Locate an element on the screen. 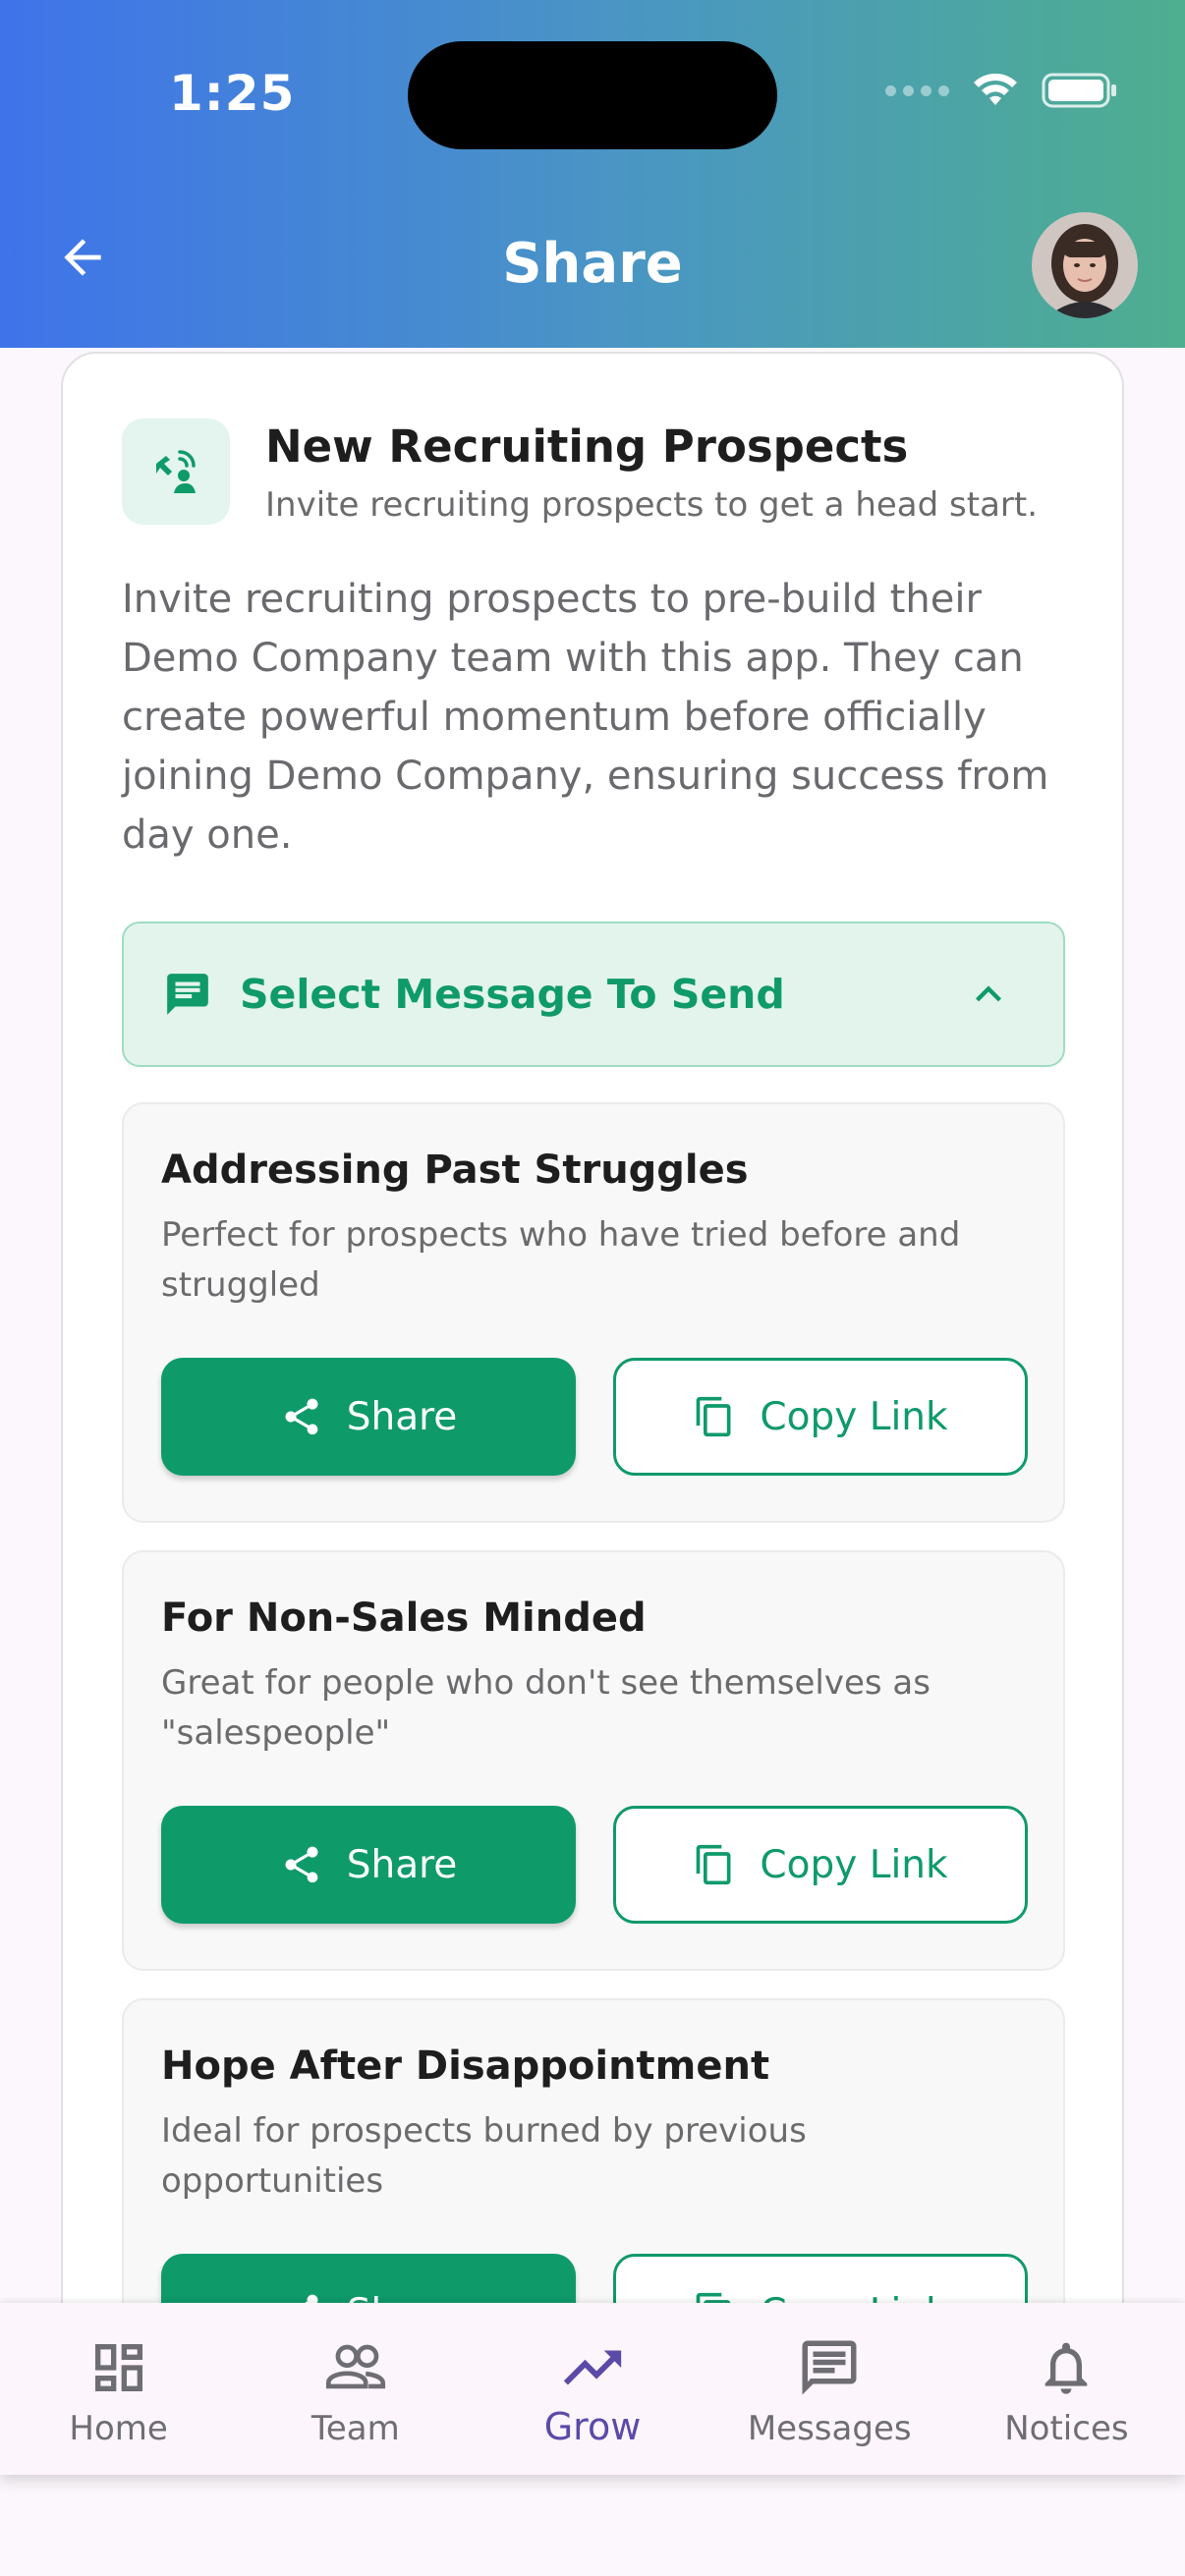 Image resolution: width=1185 pixels, height=2576 pixels. nav-label-grow: Grow is located at coordinates (592, 2426).